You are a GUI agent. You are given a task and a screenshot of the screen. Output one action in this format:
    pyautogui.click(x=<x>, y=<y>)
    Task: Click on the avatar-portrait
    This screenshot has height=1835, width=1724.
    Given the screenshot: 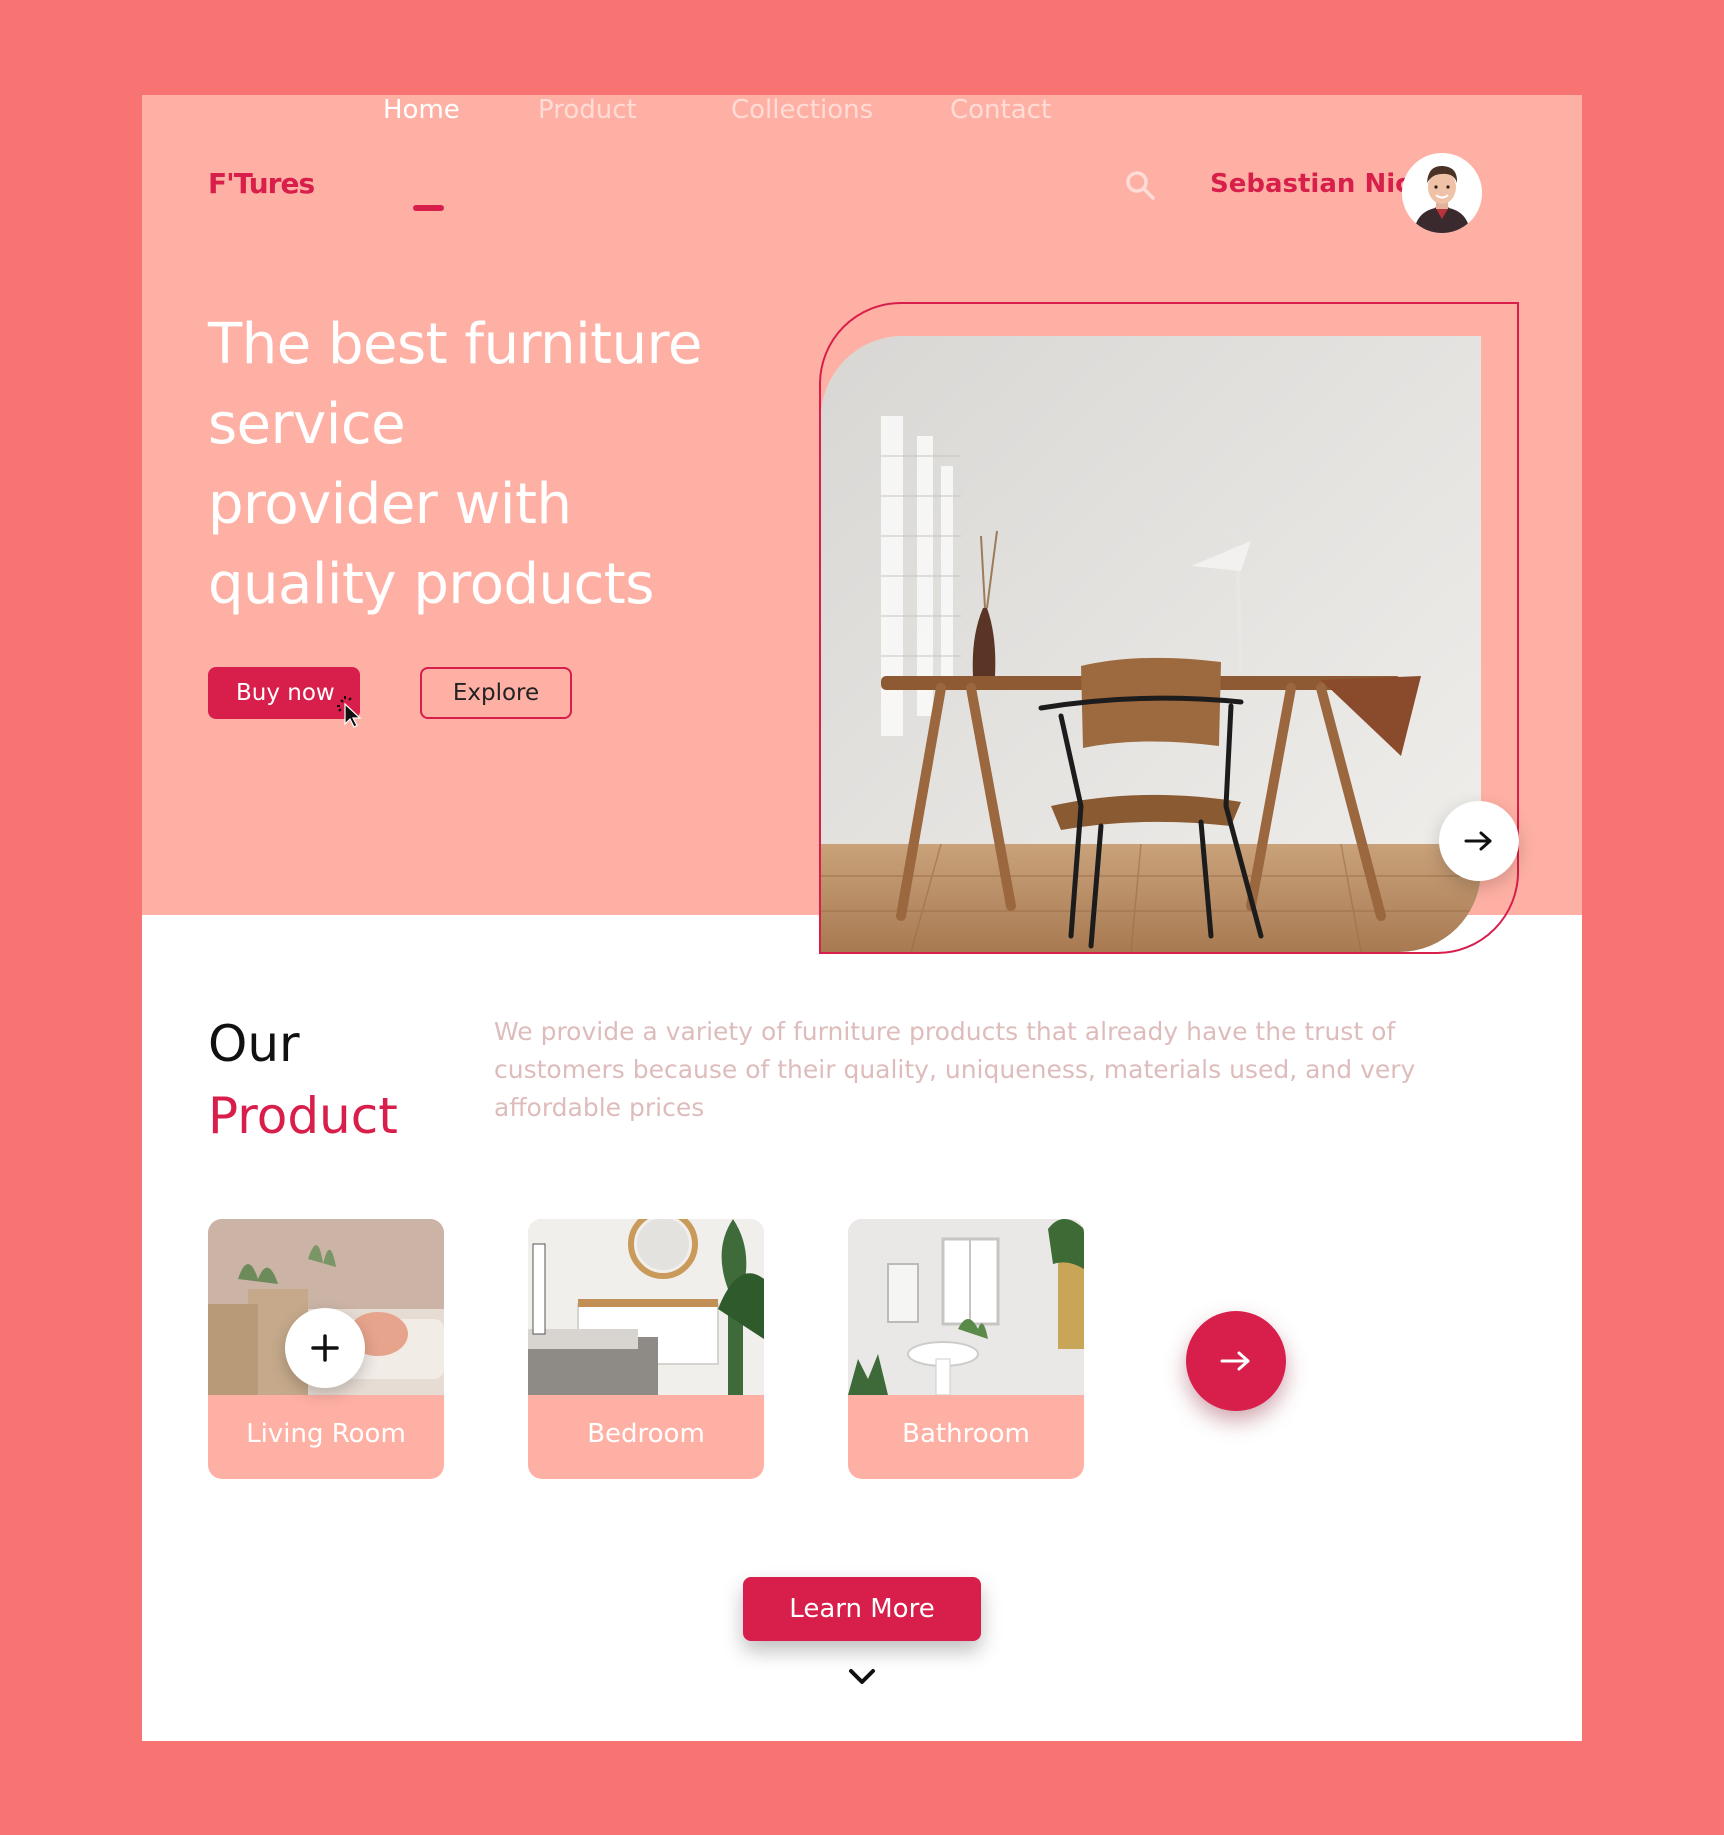 What is the action you would take?
    pyautogui.click(x=1442, y=193)
    